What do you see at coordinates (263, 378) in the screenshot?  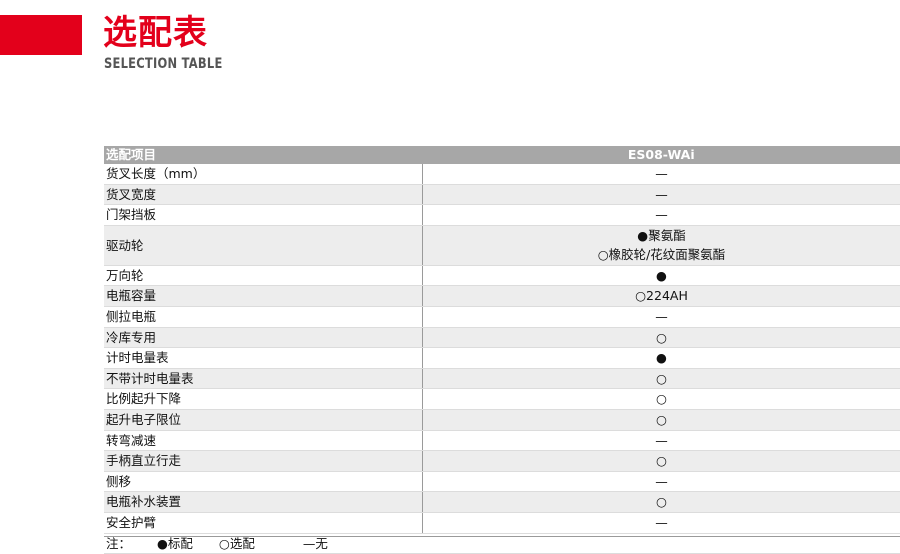 I see `row-name: 不带计时电量表` at bounding box center [263, 378].